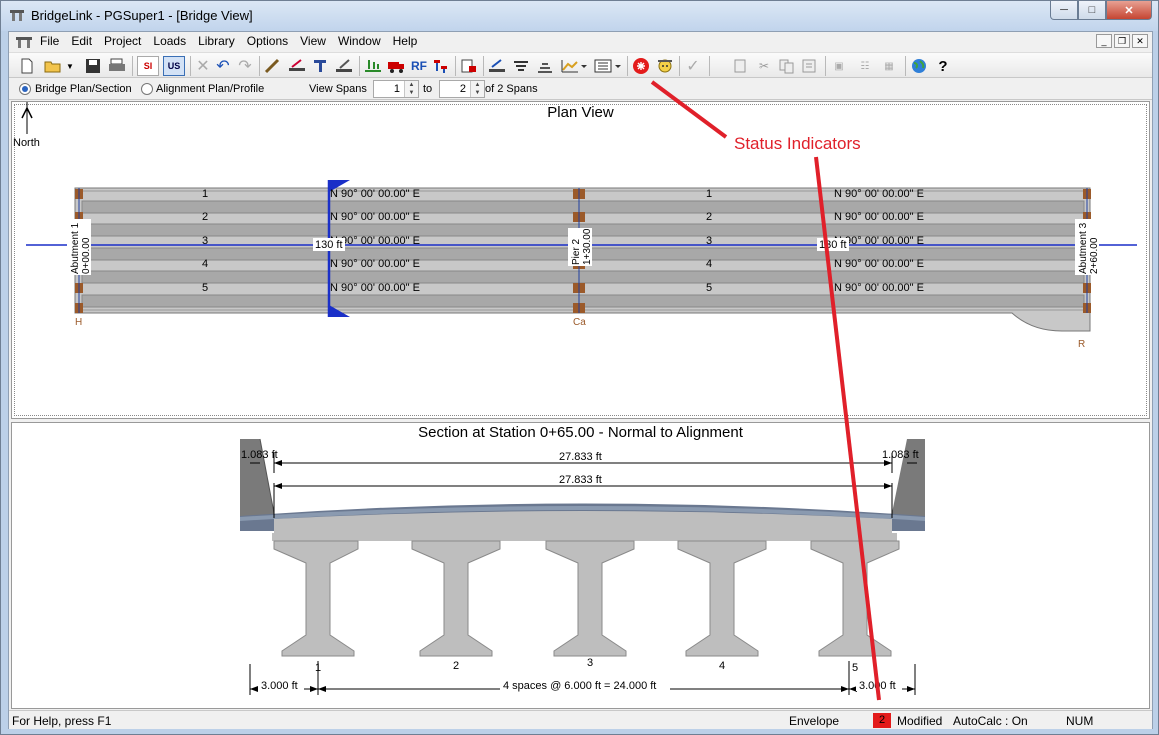 This screenshot has width=1159, height=735. Describe the element at coordinates (741, 66) in the screenshot. I see `copy-icon` at that location.